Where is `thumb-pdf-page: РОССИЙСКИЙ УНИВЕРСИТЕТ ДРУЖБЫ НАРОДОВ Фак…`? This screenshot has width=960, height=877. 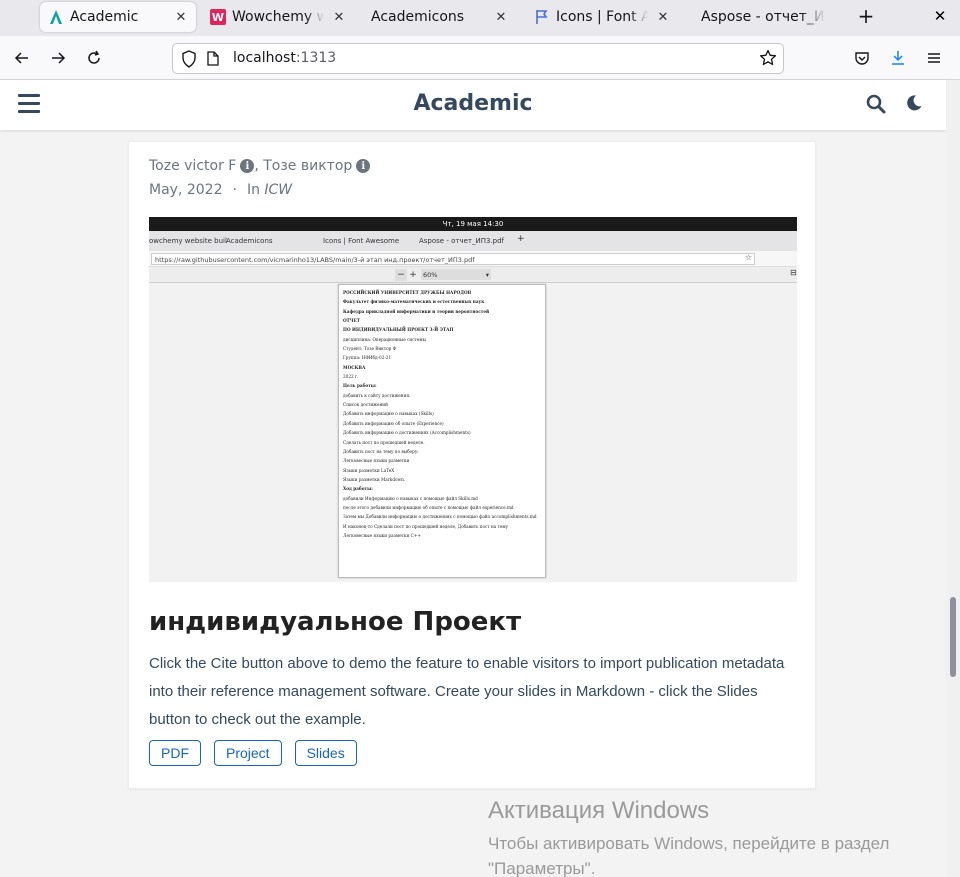
thumb-pdf-page: РОССИЙСКИЙ УНИВЕРСИТЕТ ДРУЖБЫ НАРОДОВ Фак… is located at coordinates (442, 431).